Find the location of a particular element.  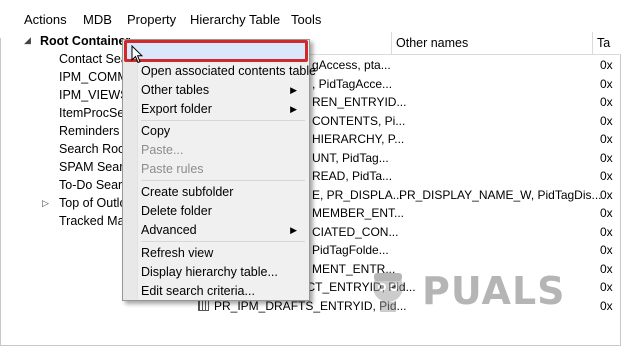

column-header-tag: Ta is located at coordinates (603, 43).